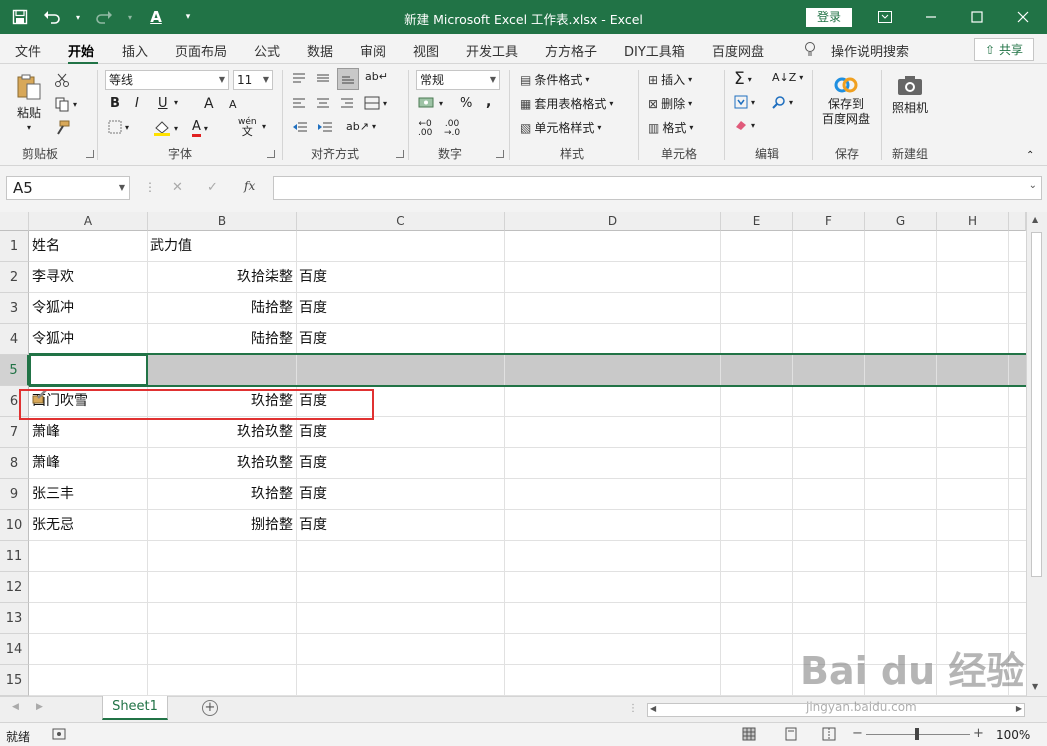 The height and width of the screenshot is (746, 1047). I want to click on underline-dropdown-icon: ▾, so click(176, 102).